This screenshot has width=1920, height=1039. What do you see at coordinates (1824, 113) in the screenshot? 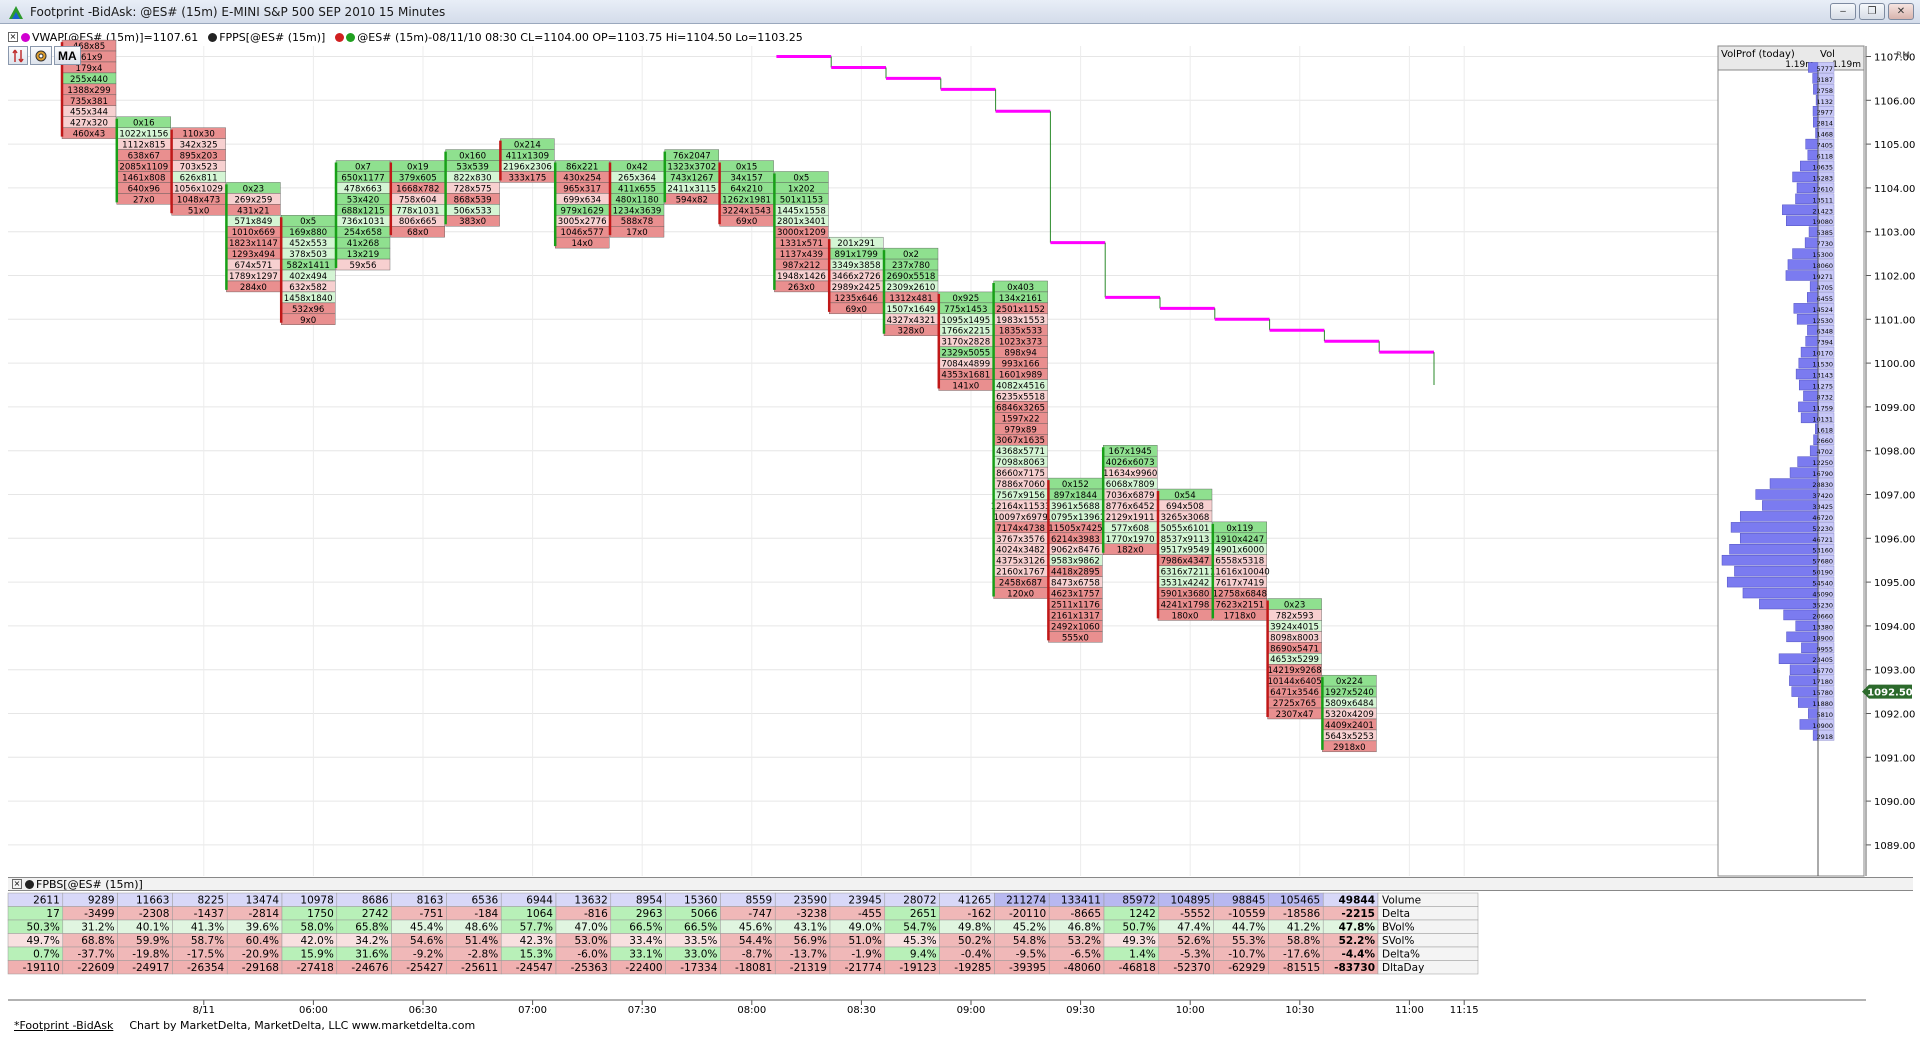
I see `volprof-value: 2977` at bounding box center [1824, 113].